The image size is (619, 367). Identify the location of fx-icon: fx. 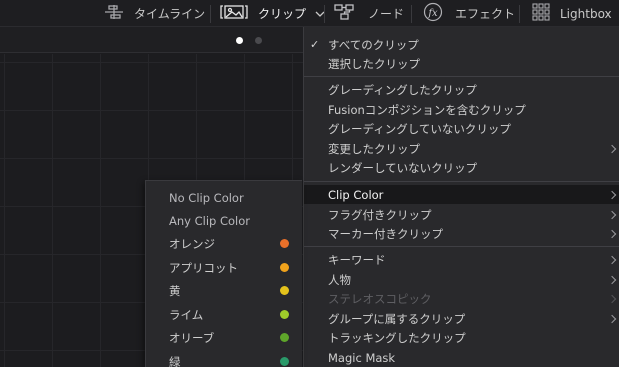
(433, 13).